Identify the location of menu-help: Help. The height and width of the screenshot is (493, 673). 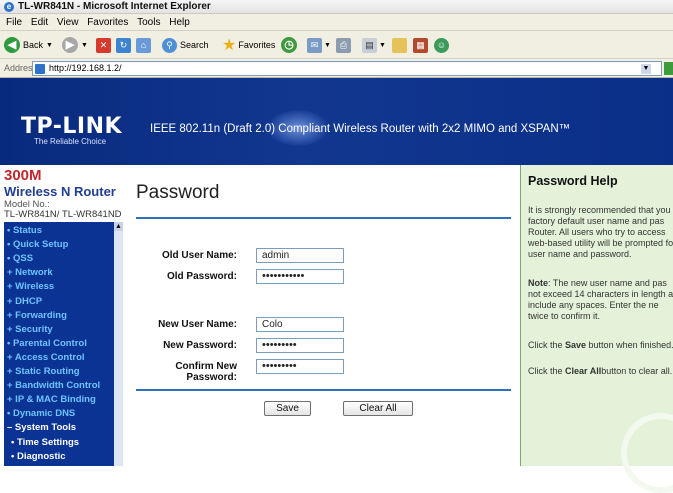
(179, 22).